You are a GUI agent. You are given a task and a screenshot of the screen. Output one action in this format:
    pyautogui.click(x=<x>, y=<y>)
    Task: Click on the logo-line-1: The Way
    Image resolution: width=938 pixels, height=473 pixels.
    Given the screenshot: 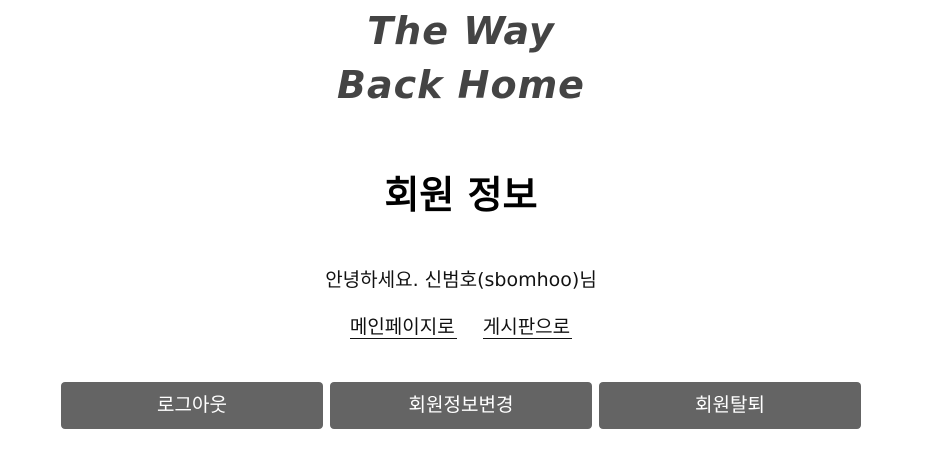 What is the action you would take?
    pyautogui.click(x=461, y=31)
    